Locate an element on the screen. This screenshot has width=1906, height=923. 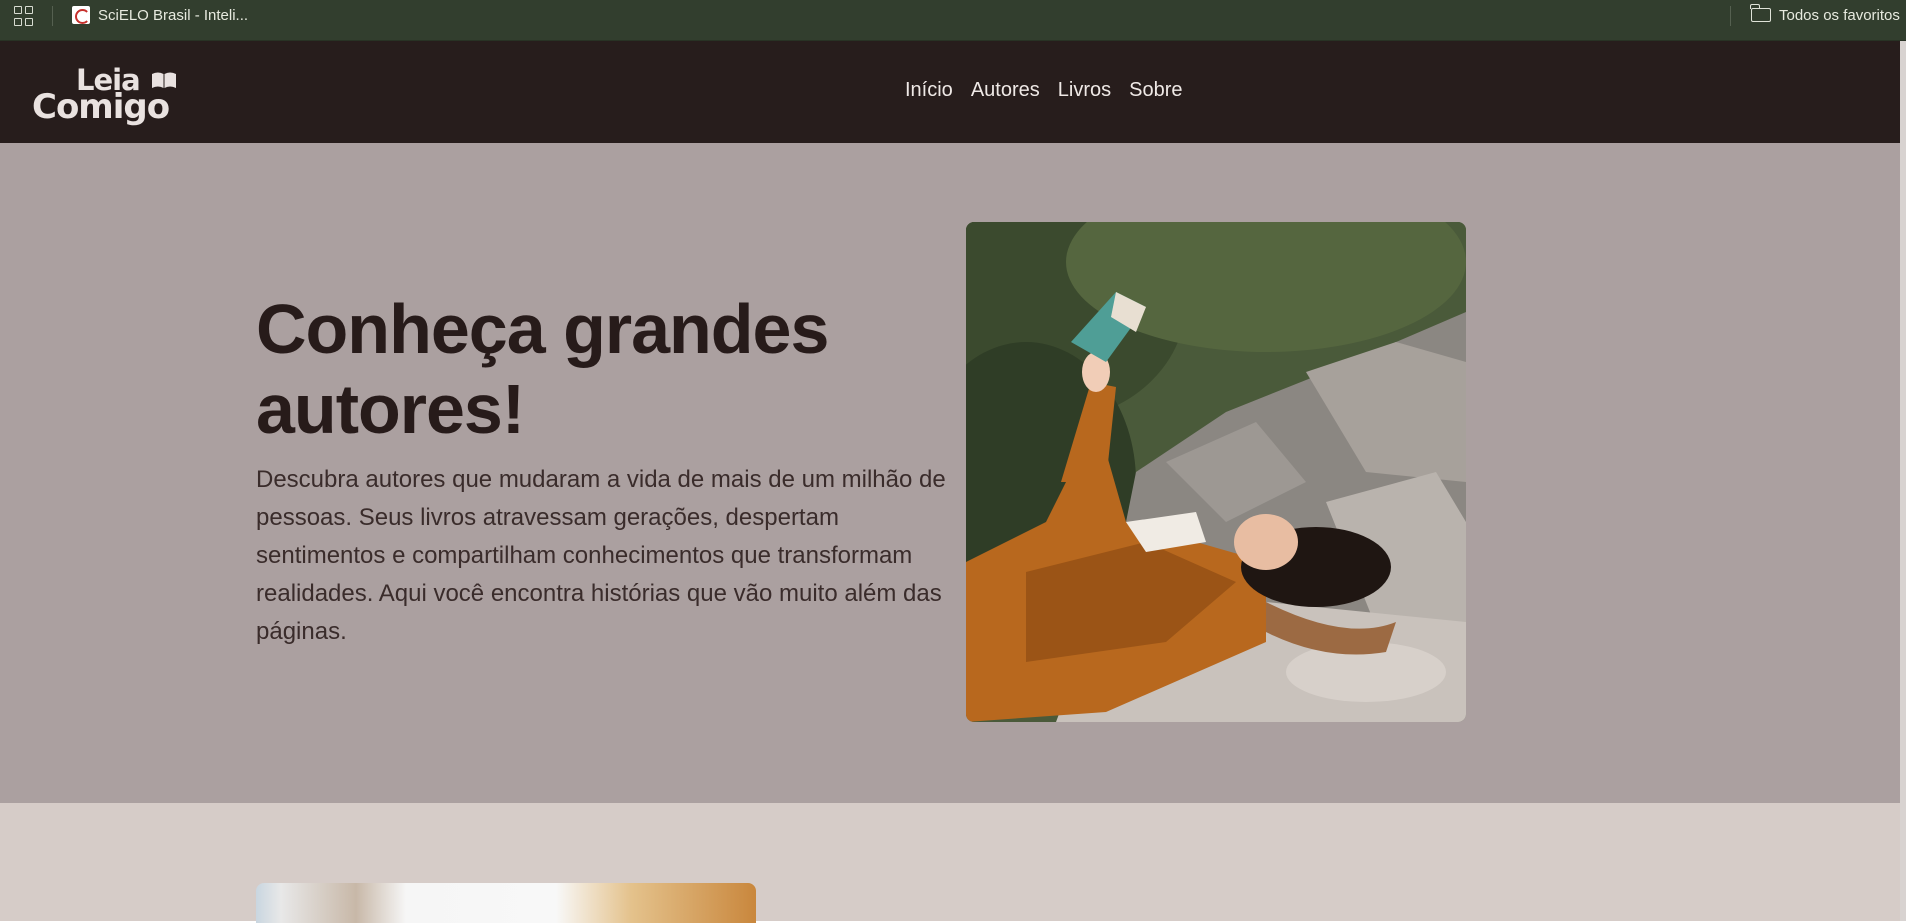
site-header: Leia Comigo Início Autores Livros Sobre is located at coordinates (950, 92).